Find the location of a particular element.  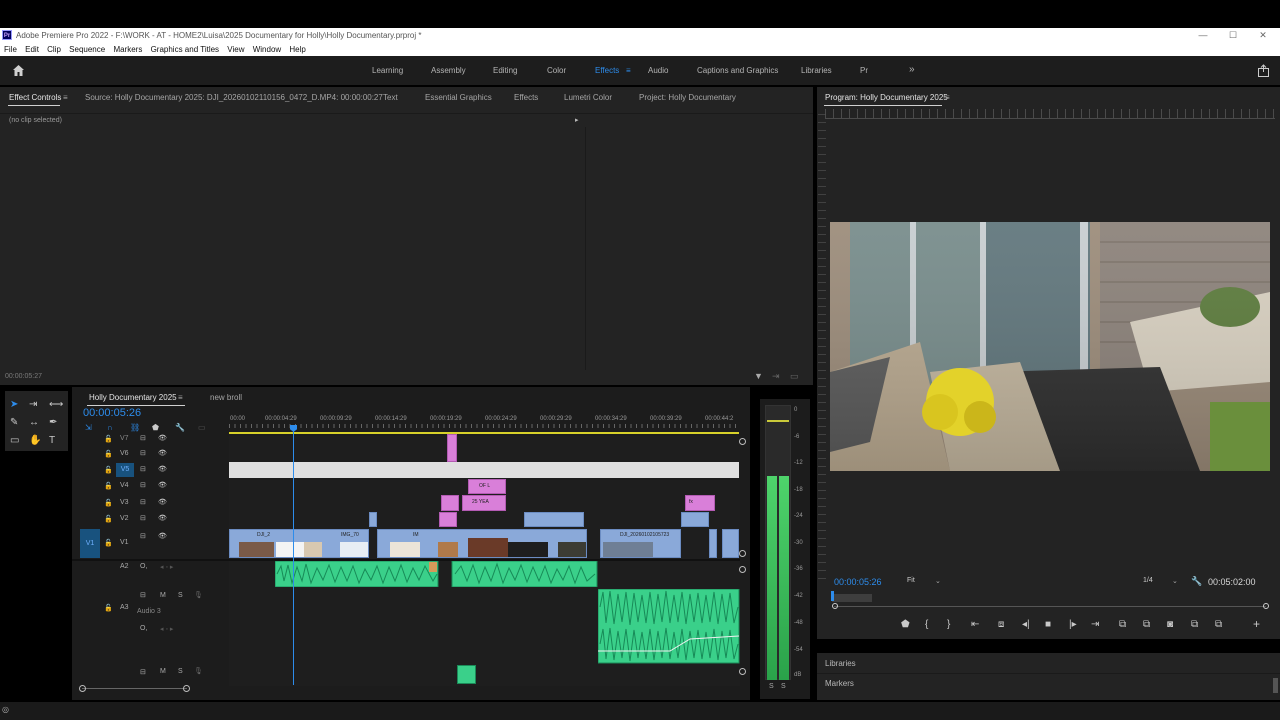

type-tool-icon: T is located at coordinates (52, 441).